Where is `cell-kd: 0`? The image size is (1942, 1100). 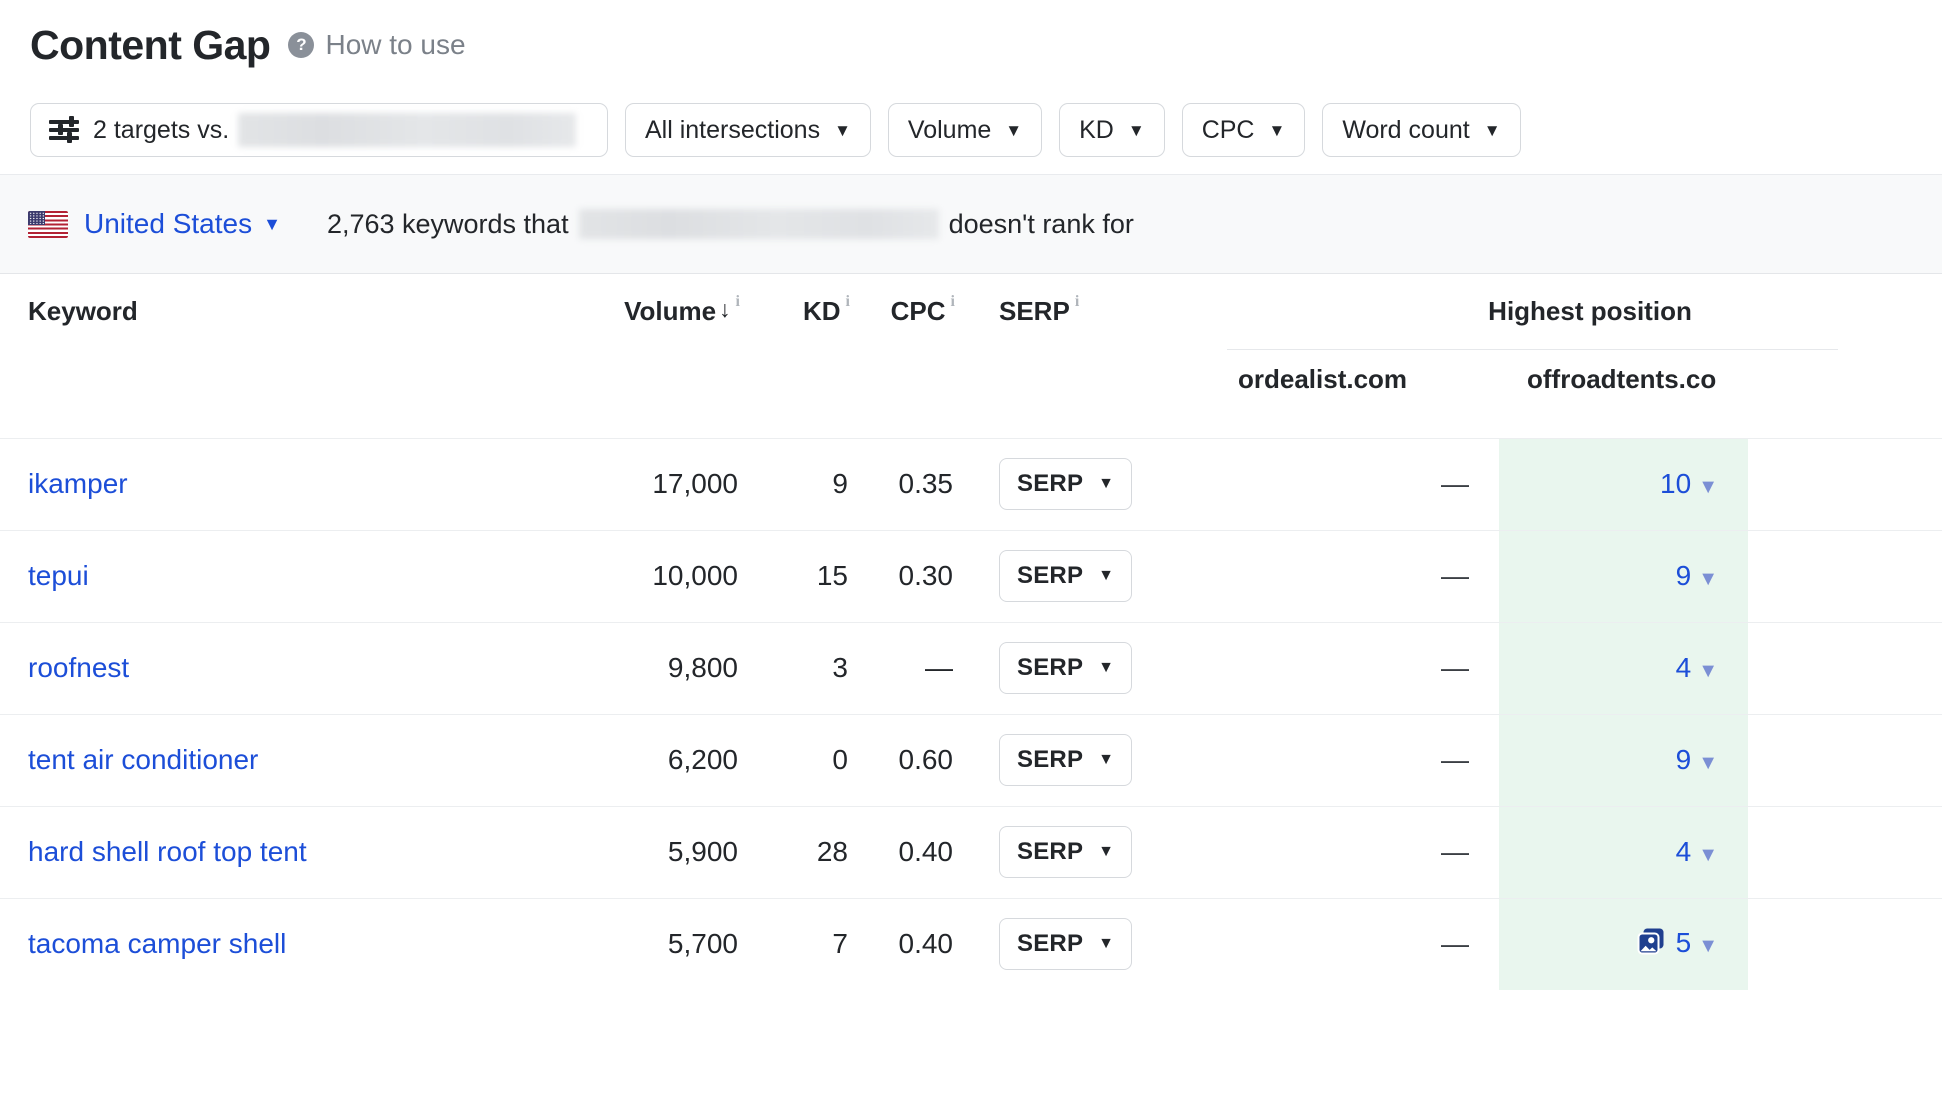
cell-kd: 0 is located at coordinates (795, 759).